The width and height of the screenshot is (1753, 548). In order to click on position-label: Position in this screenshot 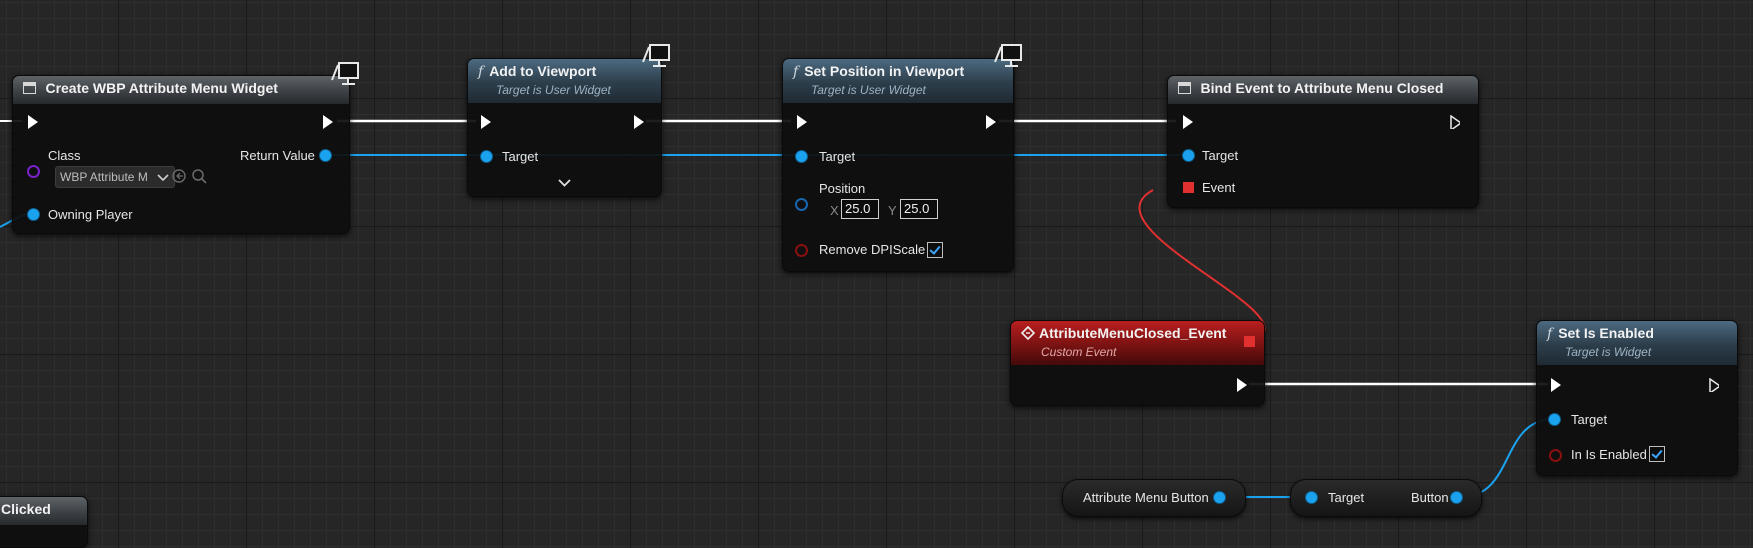, I will do `click(842, 188)`.